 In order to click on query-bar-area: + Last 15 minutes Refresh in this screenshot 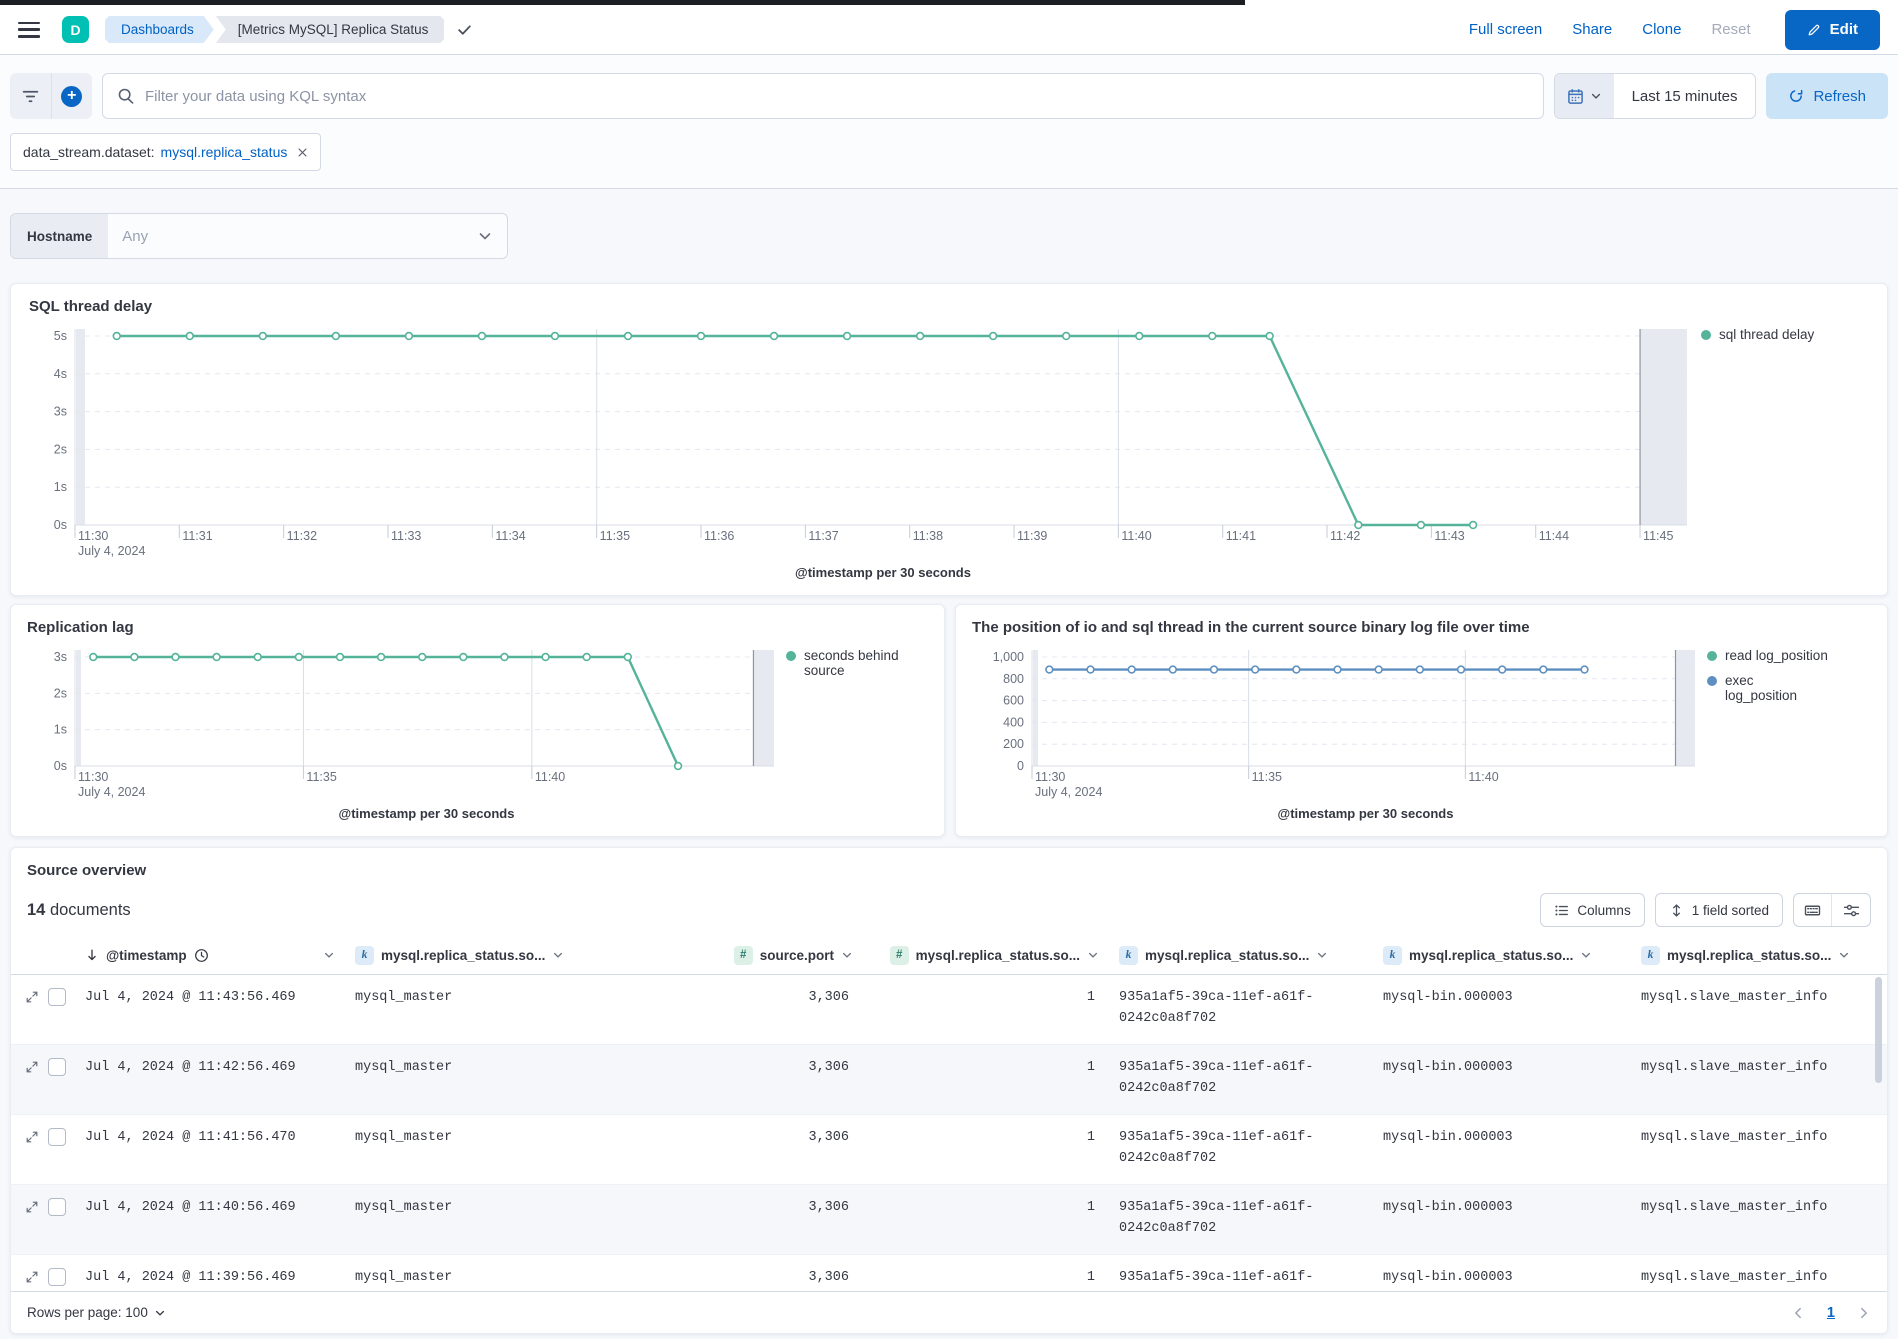, I will do `click(949, 122)`.